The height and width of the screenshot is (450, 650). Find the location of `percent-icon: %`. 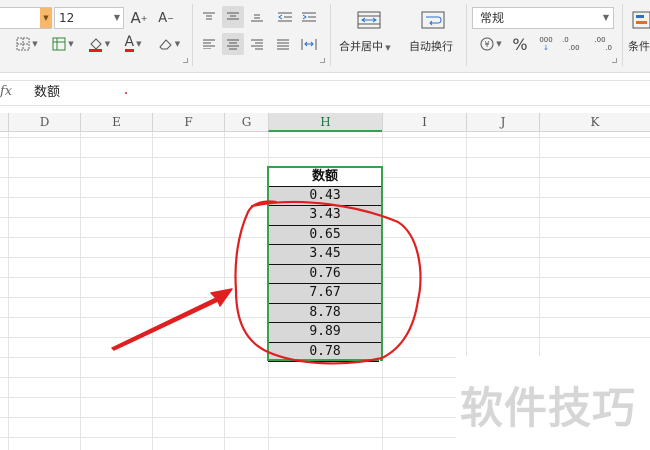

percent-icon: % is located at coordinates (520, 44).